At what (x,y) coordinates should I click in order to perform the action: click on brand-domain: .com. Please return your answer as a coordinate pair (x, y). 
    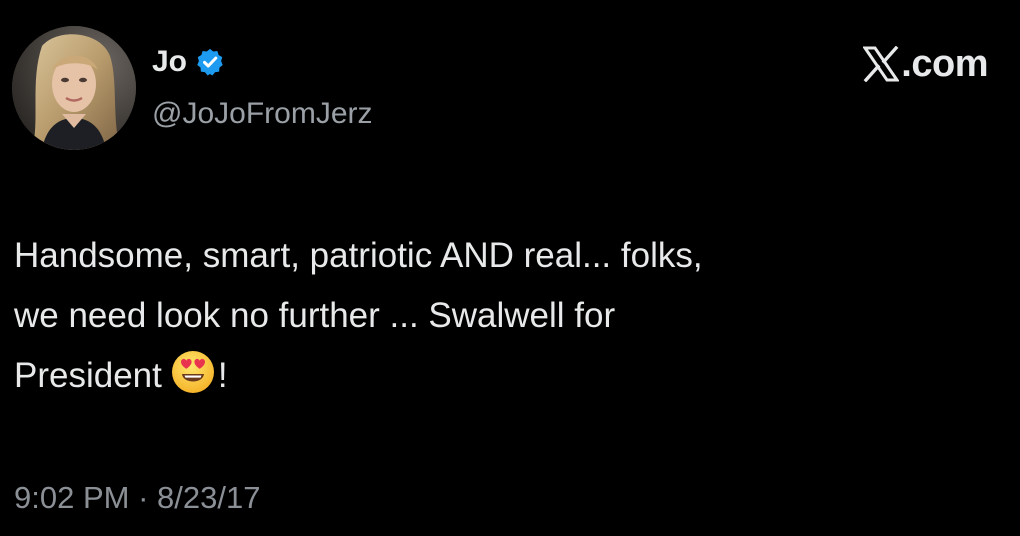
    Looking at the image, I should click on (944, 64).